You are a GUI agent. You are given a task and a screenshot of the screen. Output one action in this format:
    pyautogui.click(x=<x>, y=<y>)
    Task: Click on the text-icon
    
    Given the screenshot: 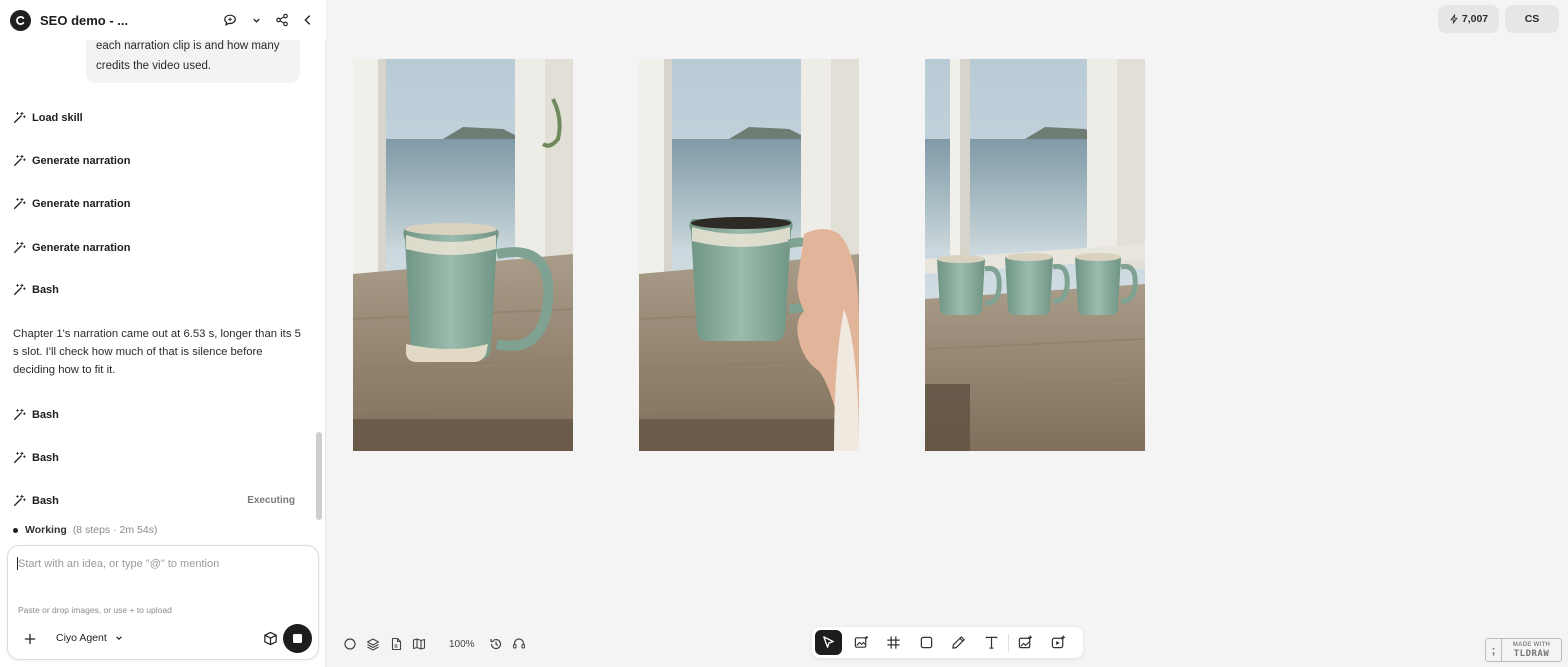 What is the action you would take?
    pyautogui.click(x=991, y=642)
    